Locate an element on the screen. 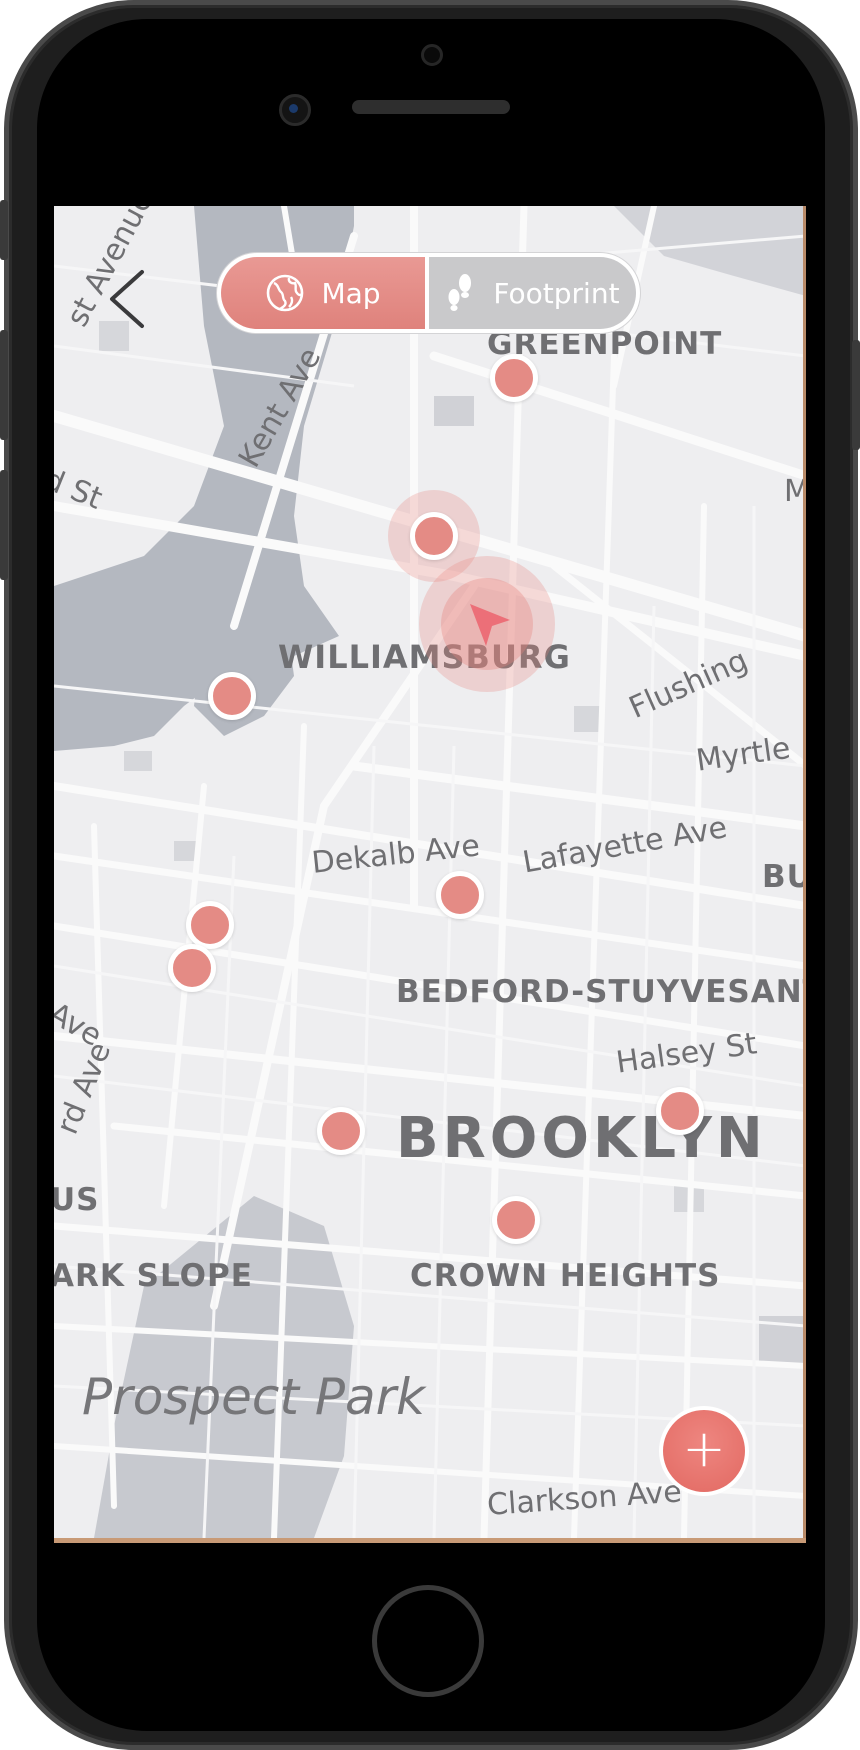 Image resolution: width=860 pixels, height=1750 pixels. map-label-bedford-stuyvesant: BEDFORD-STUYVESANT is located at coordinates (601, 992).